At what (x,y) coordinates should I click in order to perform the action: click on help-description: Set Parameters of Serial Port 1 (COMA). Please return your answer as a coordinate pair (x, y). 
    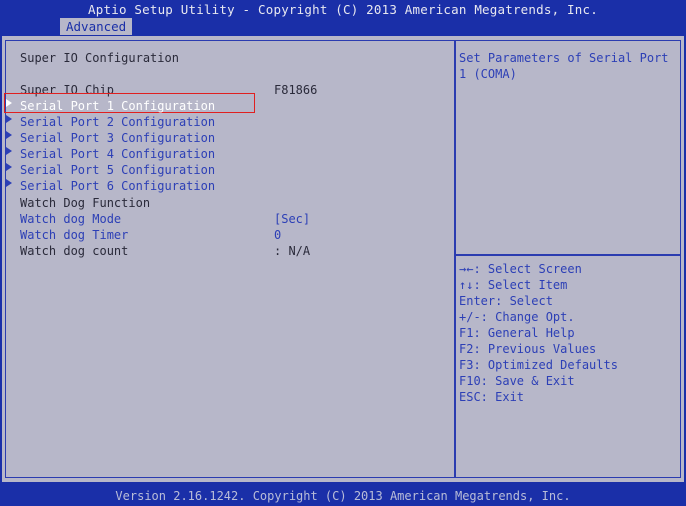
    Looking at the image, I should click on (567, 66).